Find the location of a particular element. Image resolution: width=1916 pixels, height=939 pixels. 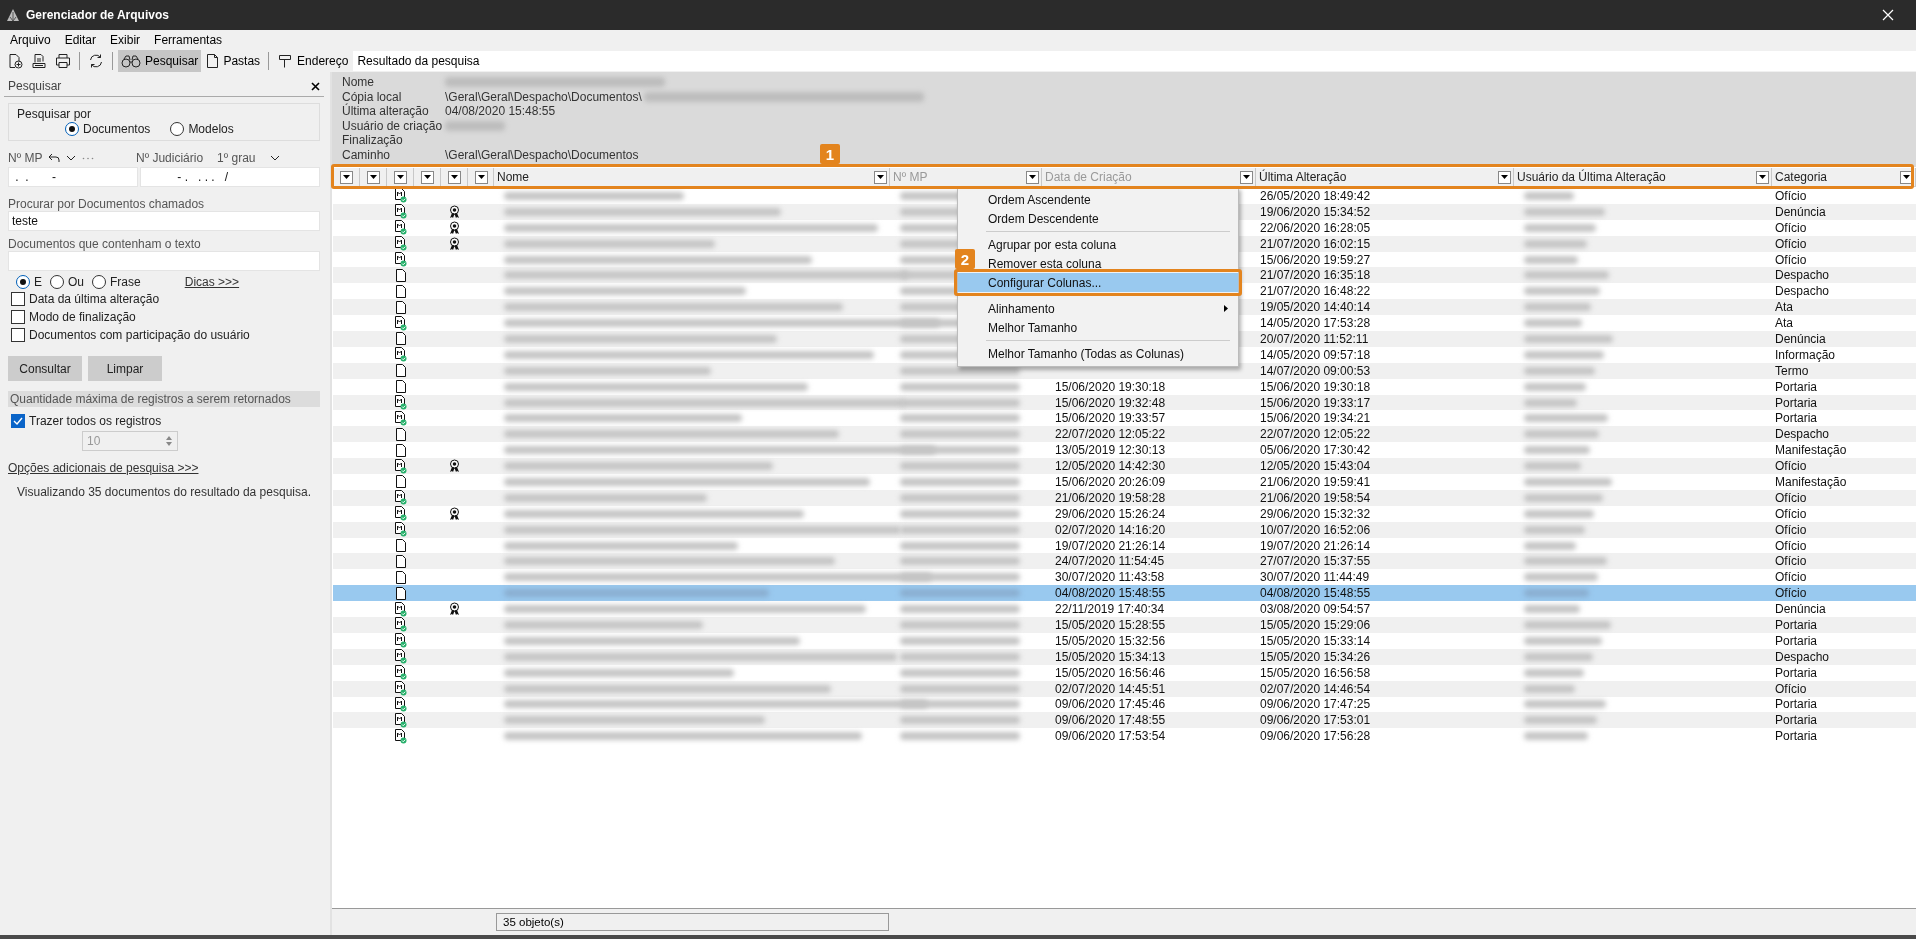

table-cell-text: 14/05/2020 17:53:28 is located at coordinates (1315, 323).